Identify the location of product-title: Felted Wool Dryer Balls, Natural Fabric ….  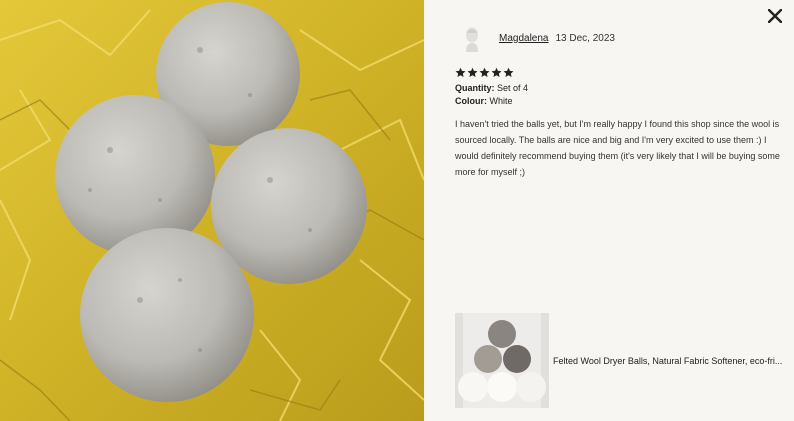
(671, 361).